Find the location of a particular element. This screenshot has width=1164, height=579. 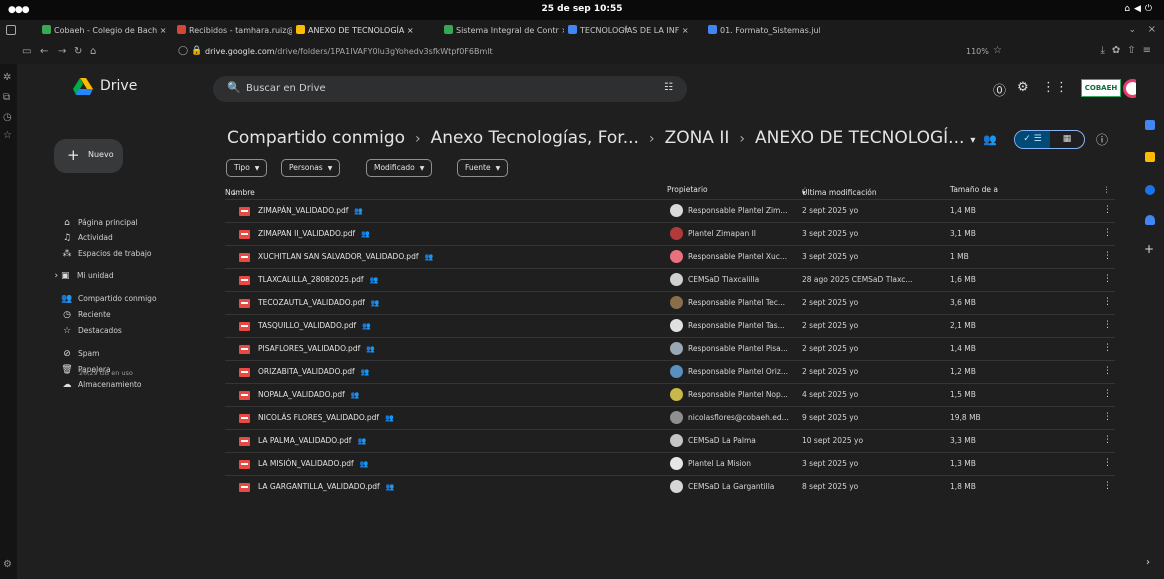

sidebar-item-almacenamiento: ☁ Almacenamiento is located at coordinates (101, 385).